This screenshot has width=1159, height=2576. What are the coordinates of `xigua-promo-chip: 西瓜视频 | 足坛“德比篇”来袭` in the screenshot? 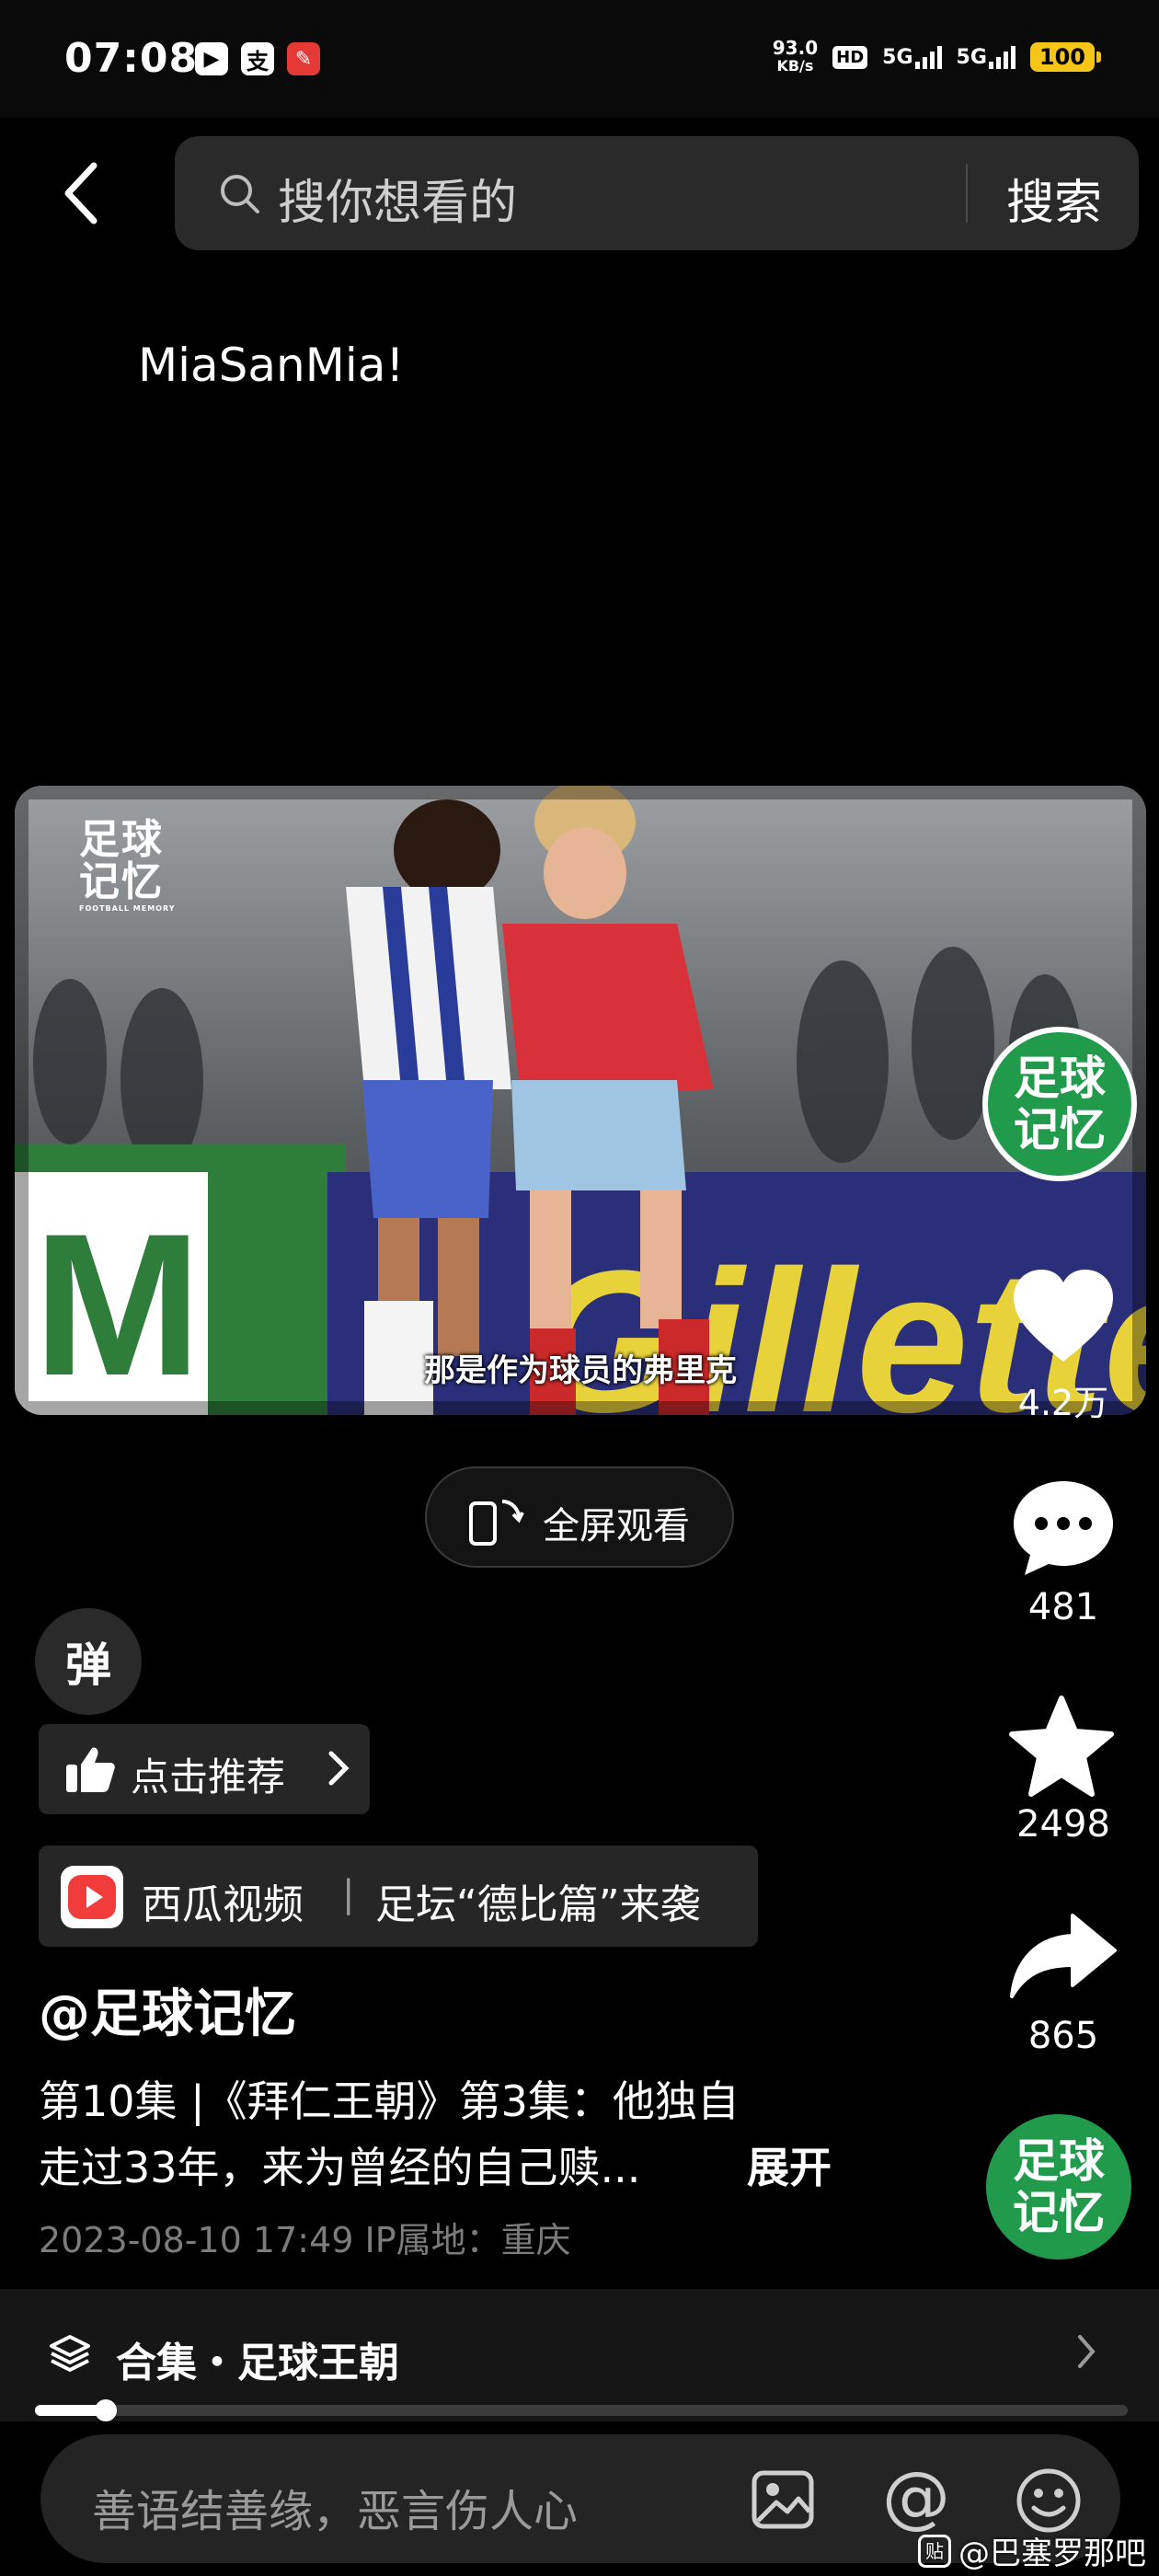 It's located at (398, 1896).